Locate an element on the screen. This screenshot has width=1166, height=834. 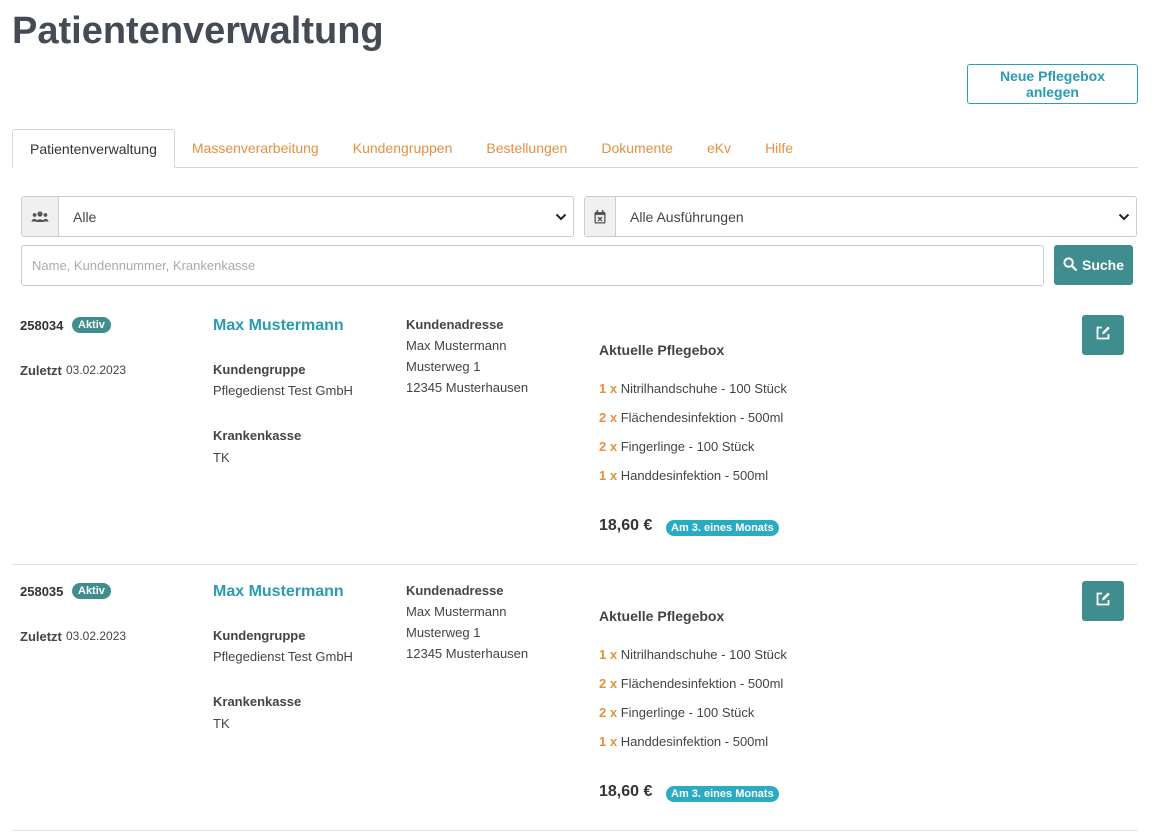
patient-id: 258034 is located at coordinates (42, 325).